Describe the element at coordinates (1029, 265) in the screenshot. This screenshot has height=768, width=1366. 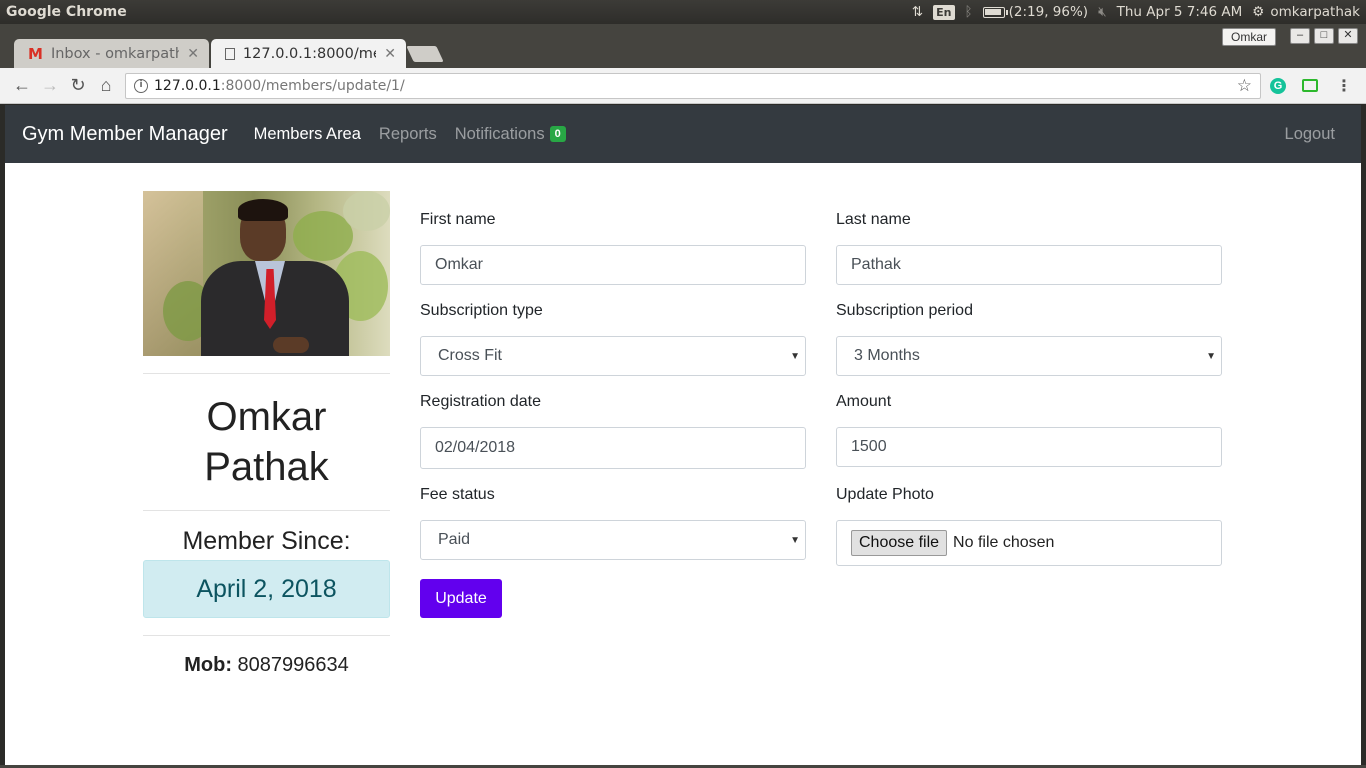
I see `last-name-input: Pathak` at that location.